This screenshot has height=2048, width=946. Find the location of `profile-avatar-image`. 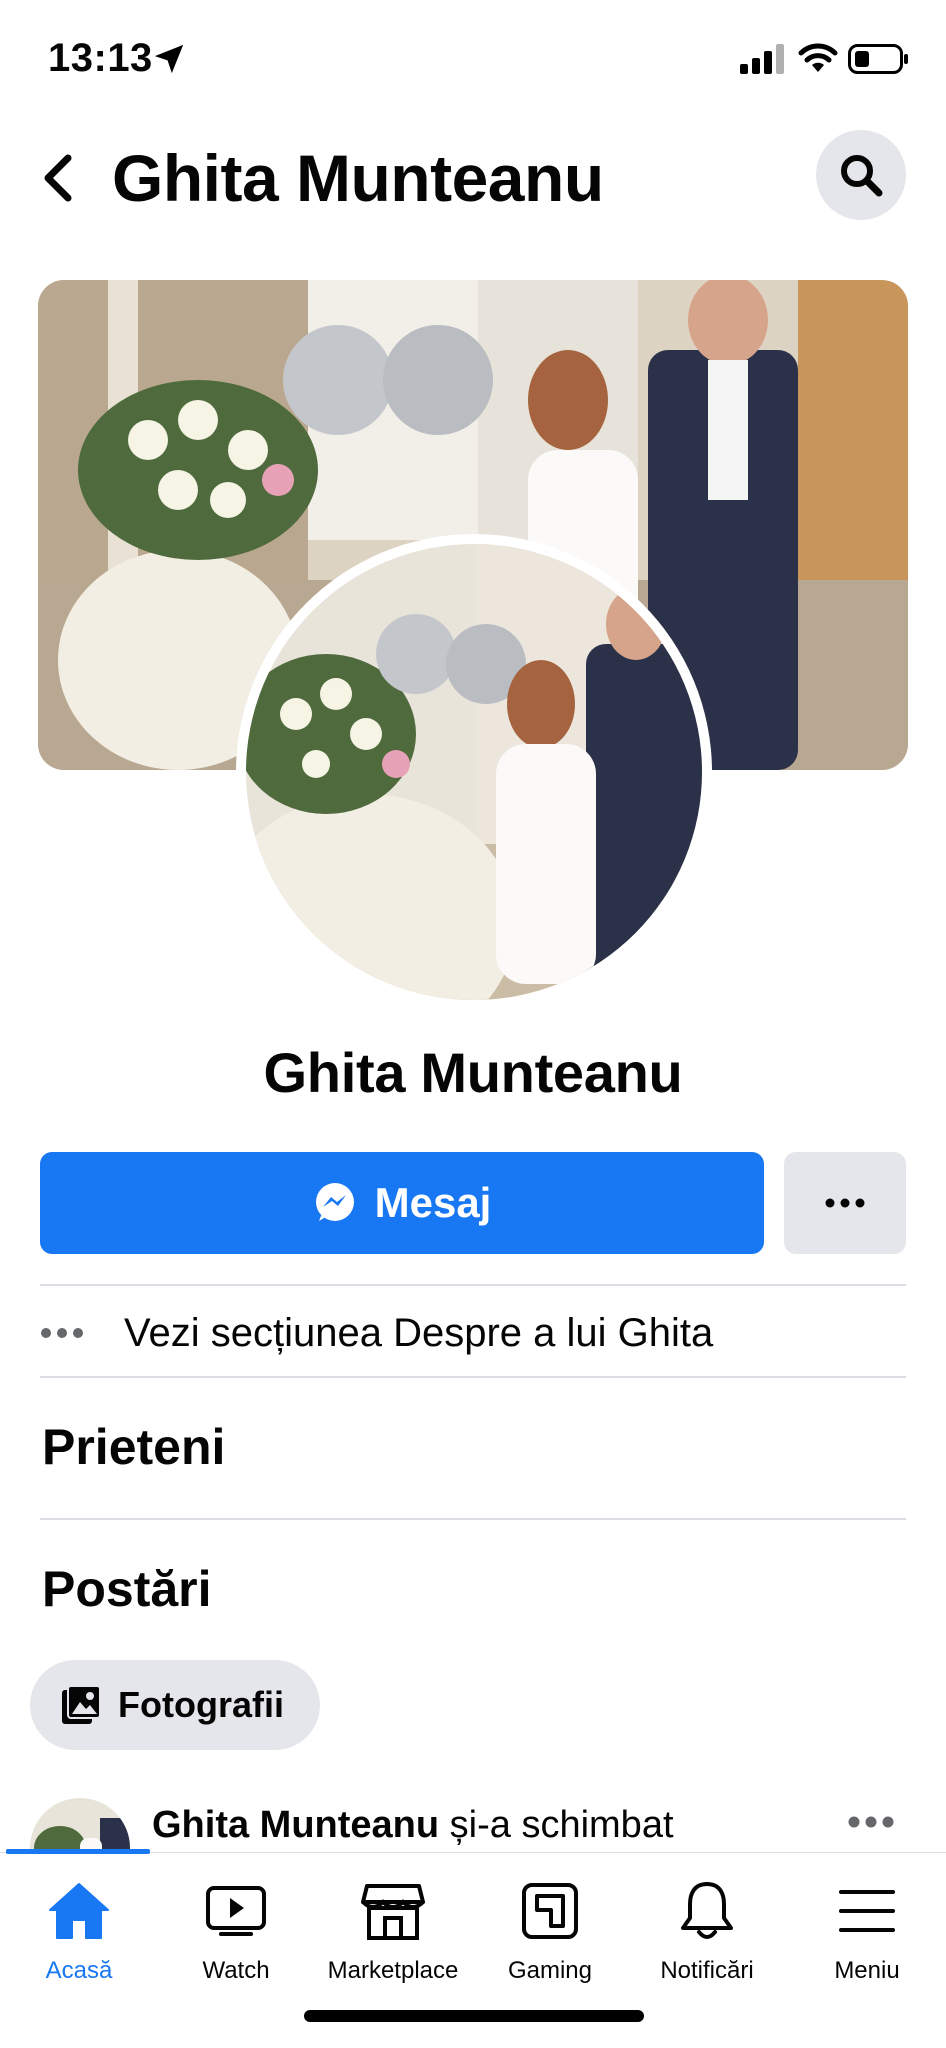

profile-avatar-image is located at coordinates (474, 772).